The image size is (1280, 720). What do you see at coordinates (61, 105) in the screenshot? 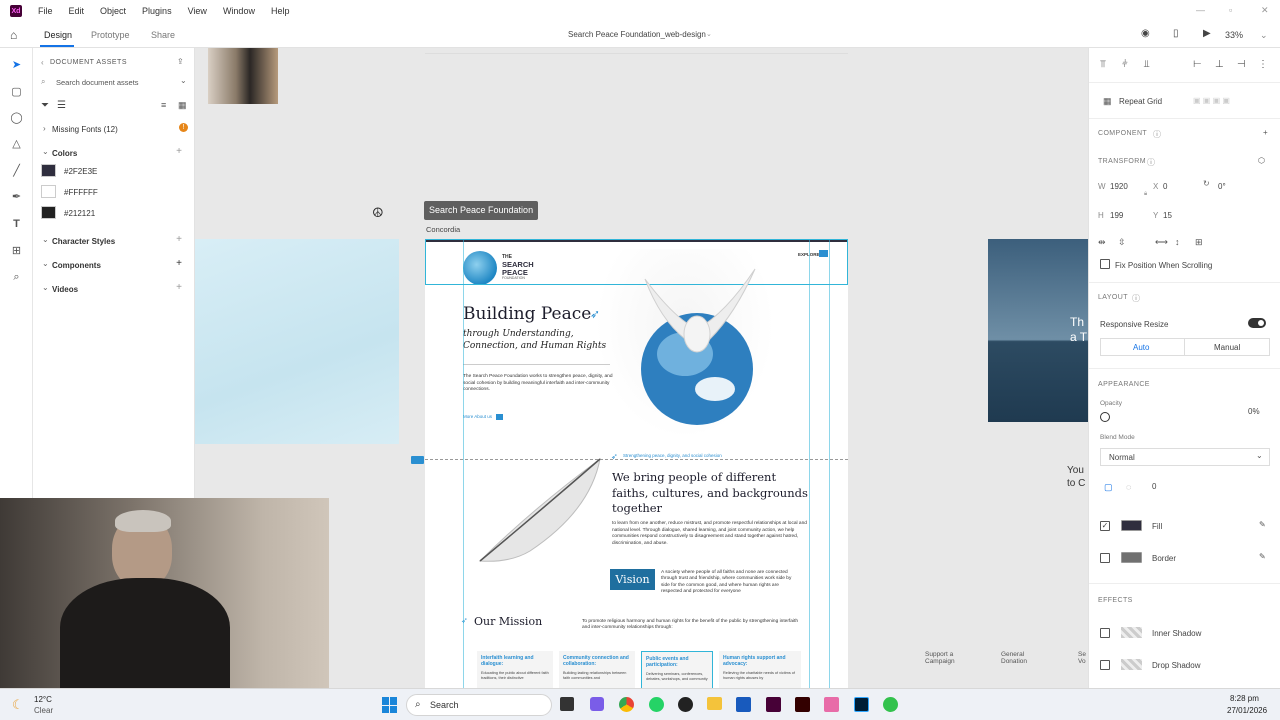
I see `sort-icon: ☰` at bounding box center [61, 105].